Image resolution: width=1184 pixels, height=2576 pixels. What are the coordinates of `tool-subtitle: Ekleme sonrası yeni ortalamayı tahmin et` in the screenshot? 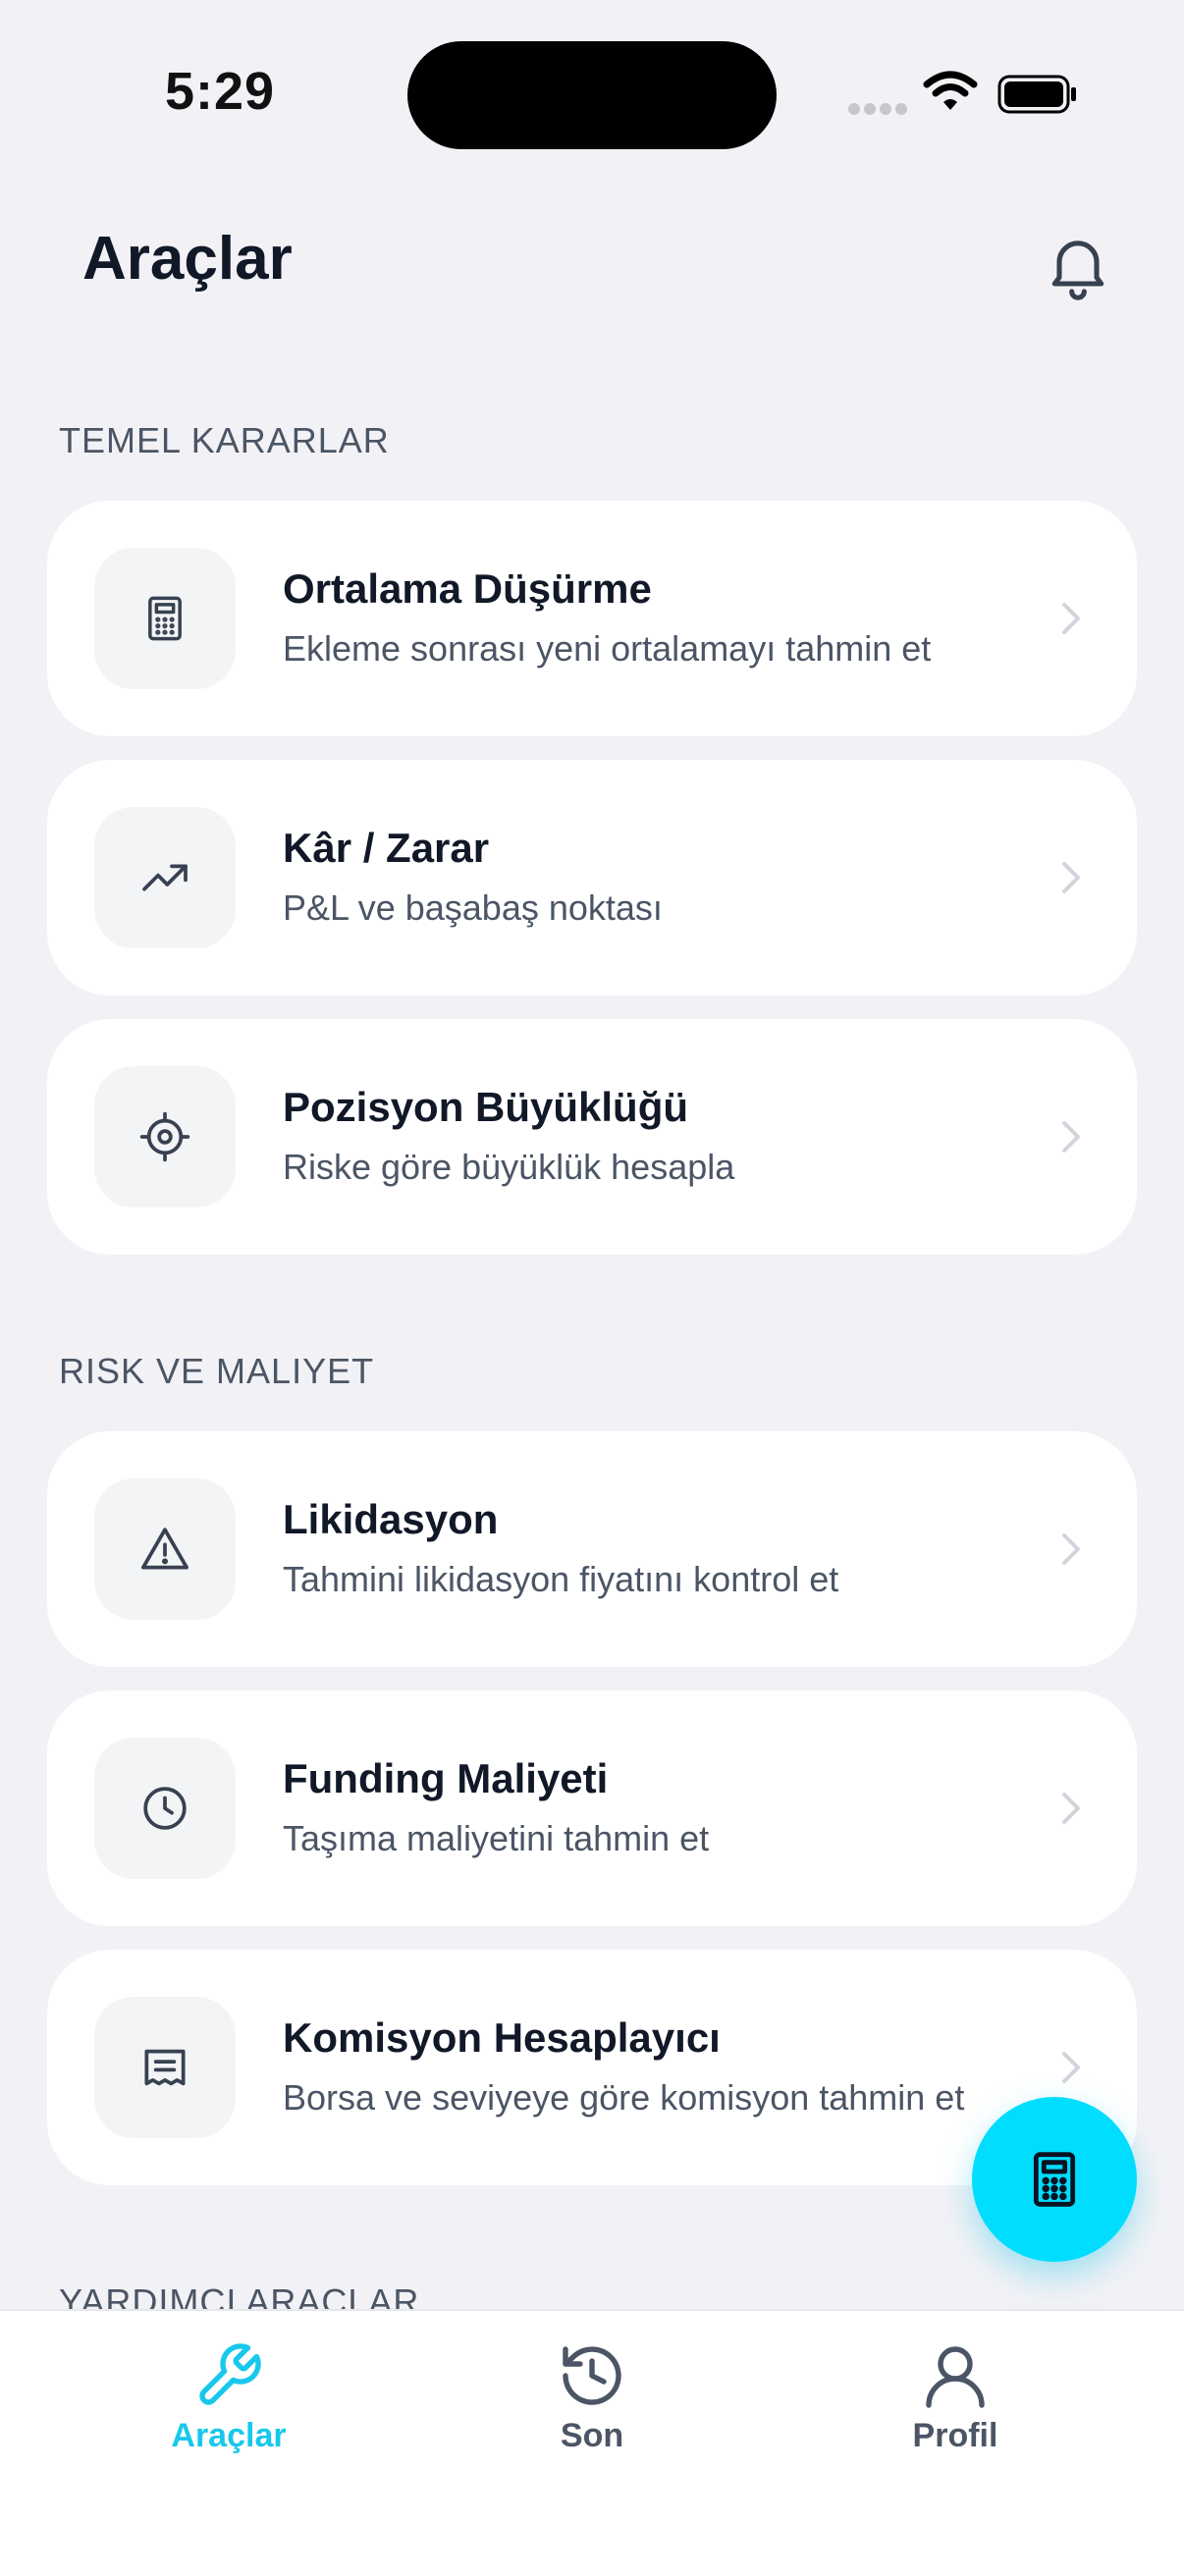 It's located at (607, 648).